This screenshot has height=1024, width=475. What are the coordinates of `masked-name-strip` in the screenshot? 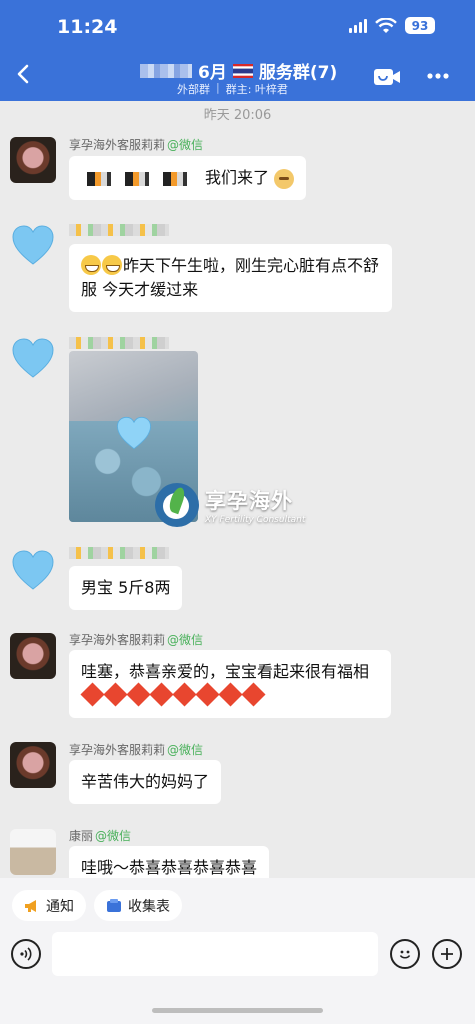 It's located at (135, 178).